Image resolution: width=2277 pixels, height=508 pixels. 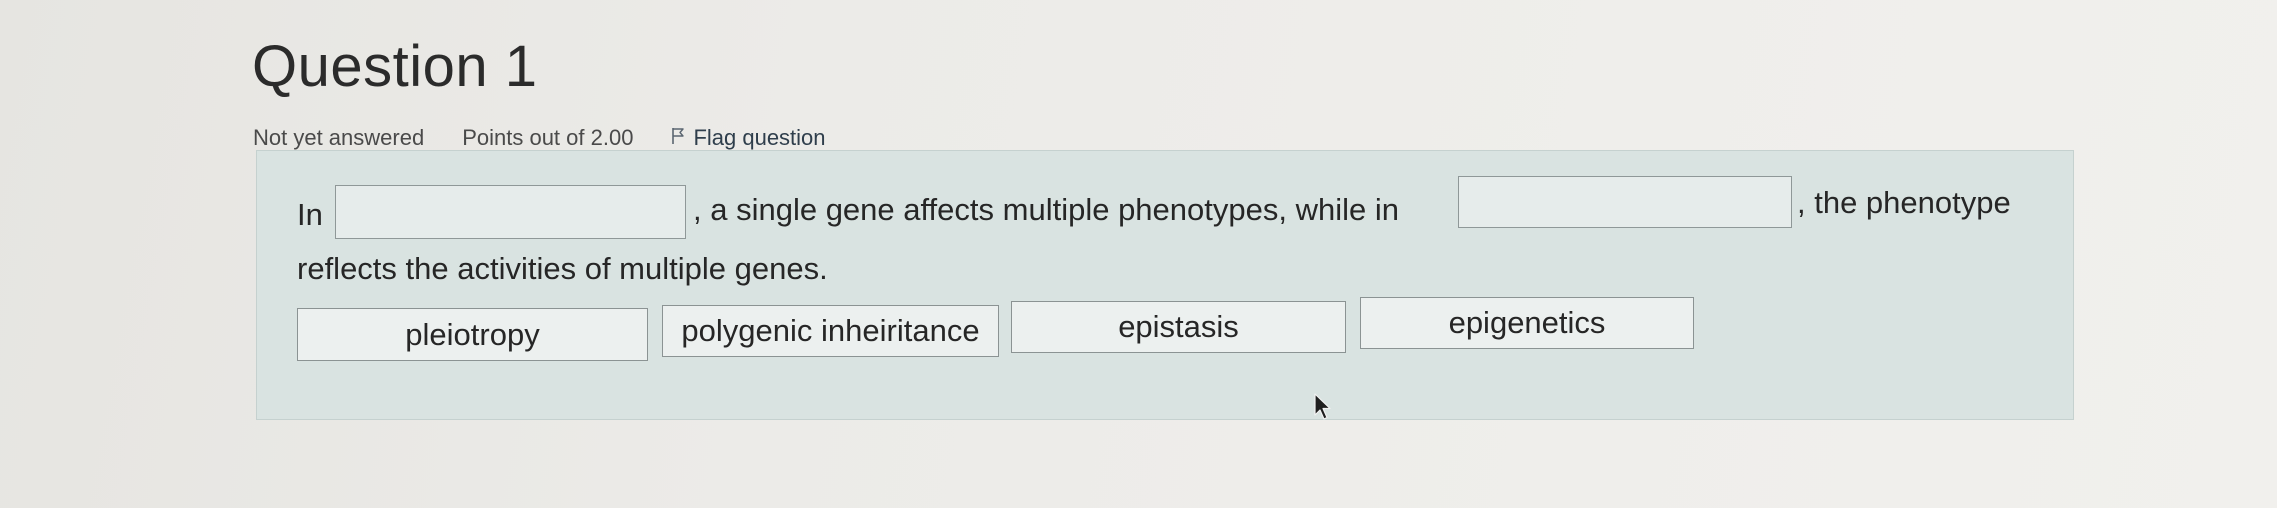 What do you see at coordinates (310, 214) in the screenshot?
I see `question-text-part1: In` at bounding box center [310, 214].